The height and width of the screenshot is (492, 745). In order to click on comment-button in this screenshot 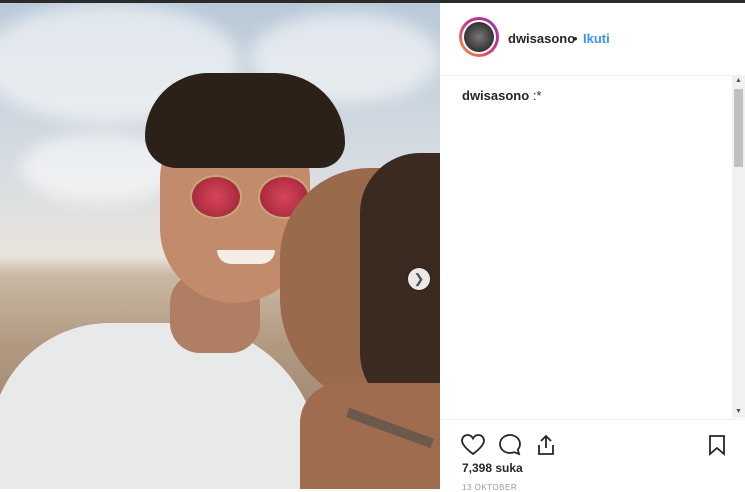, I will do `click(510, 445)`.